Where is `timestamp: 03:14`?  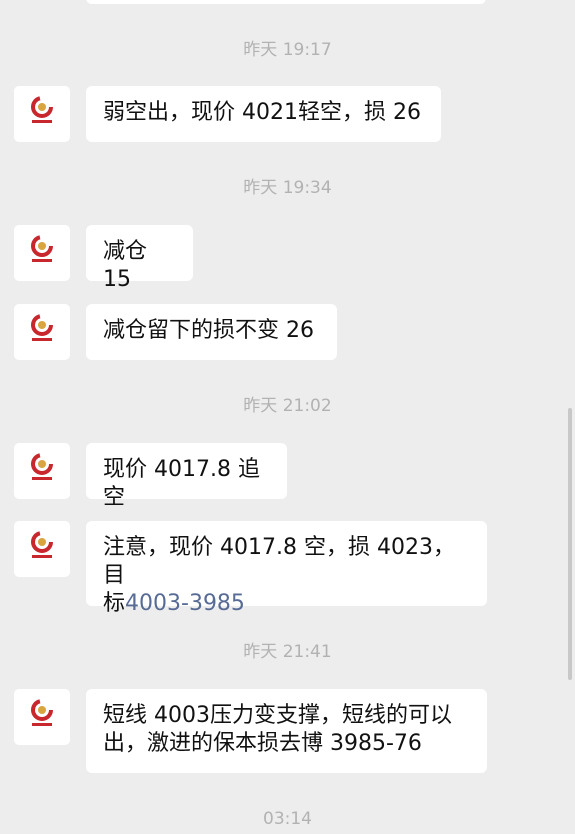 timestamp: 03:14 is located at coordinates (287, 819).